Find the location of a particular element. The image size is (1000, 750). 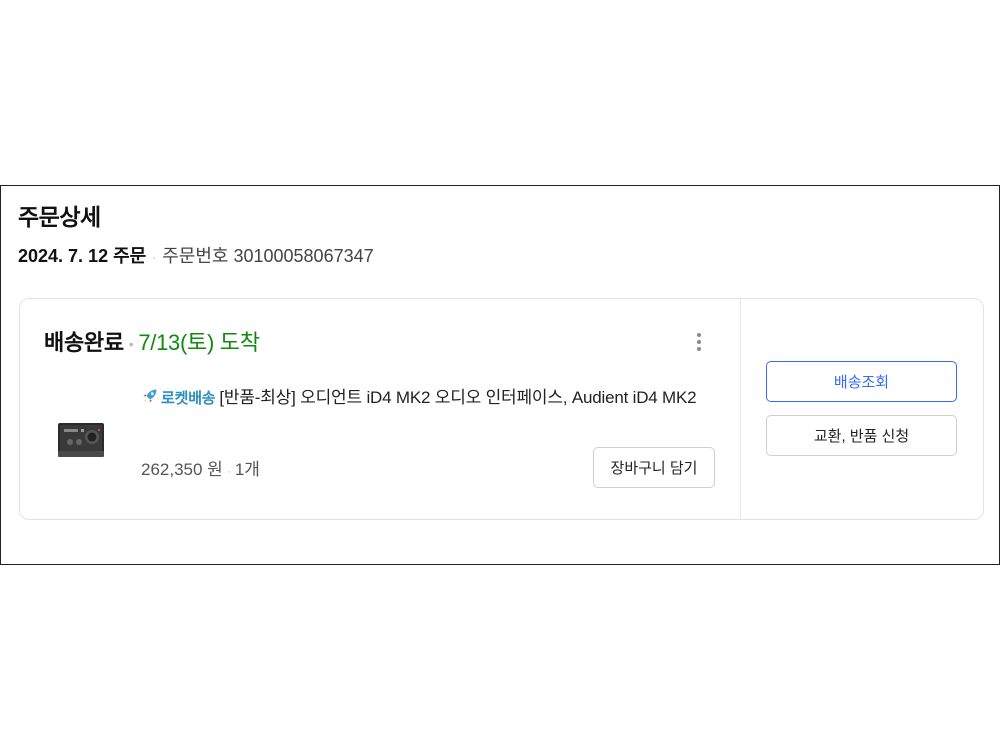

order-date: 2024. 7. 12 주문 is located at coordinates (82, 256).